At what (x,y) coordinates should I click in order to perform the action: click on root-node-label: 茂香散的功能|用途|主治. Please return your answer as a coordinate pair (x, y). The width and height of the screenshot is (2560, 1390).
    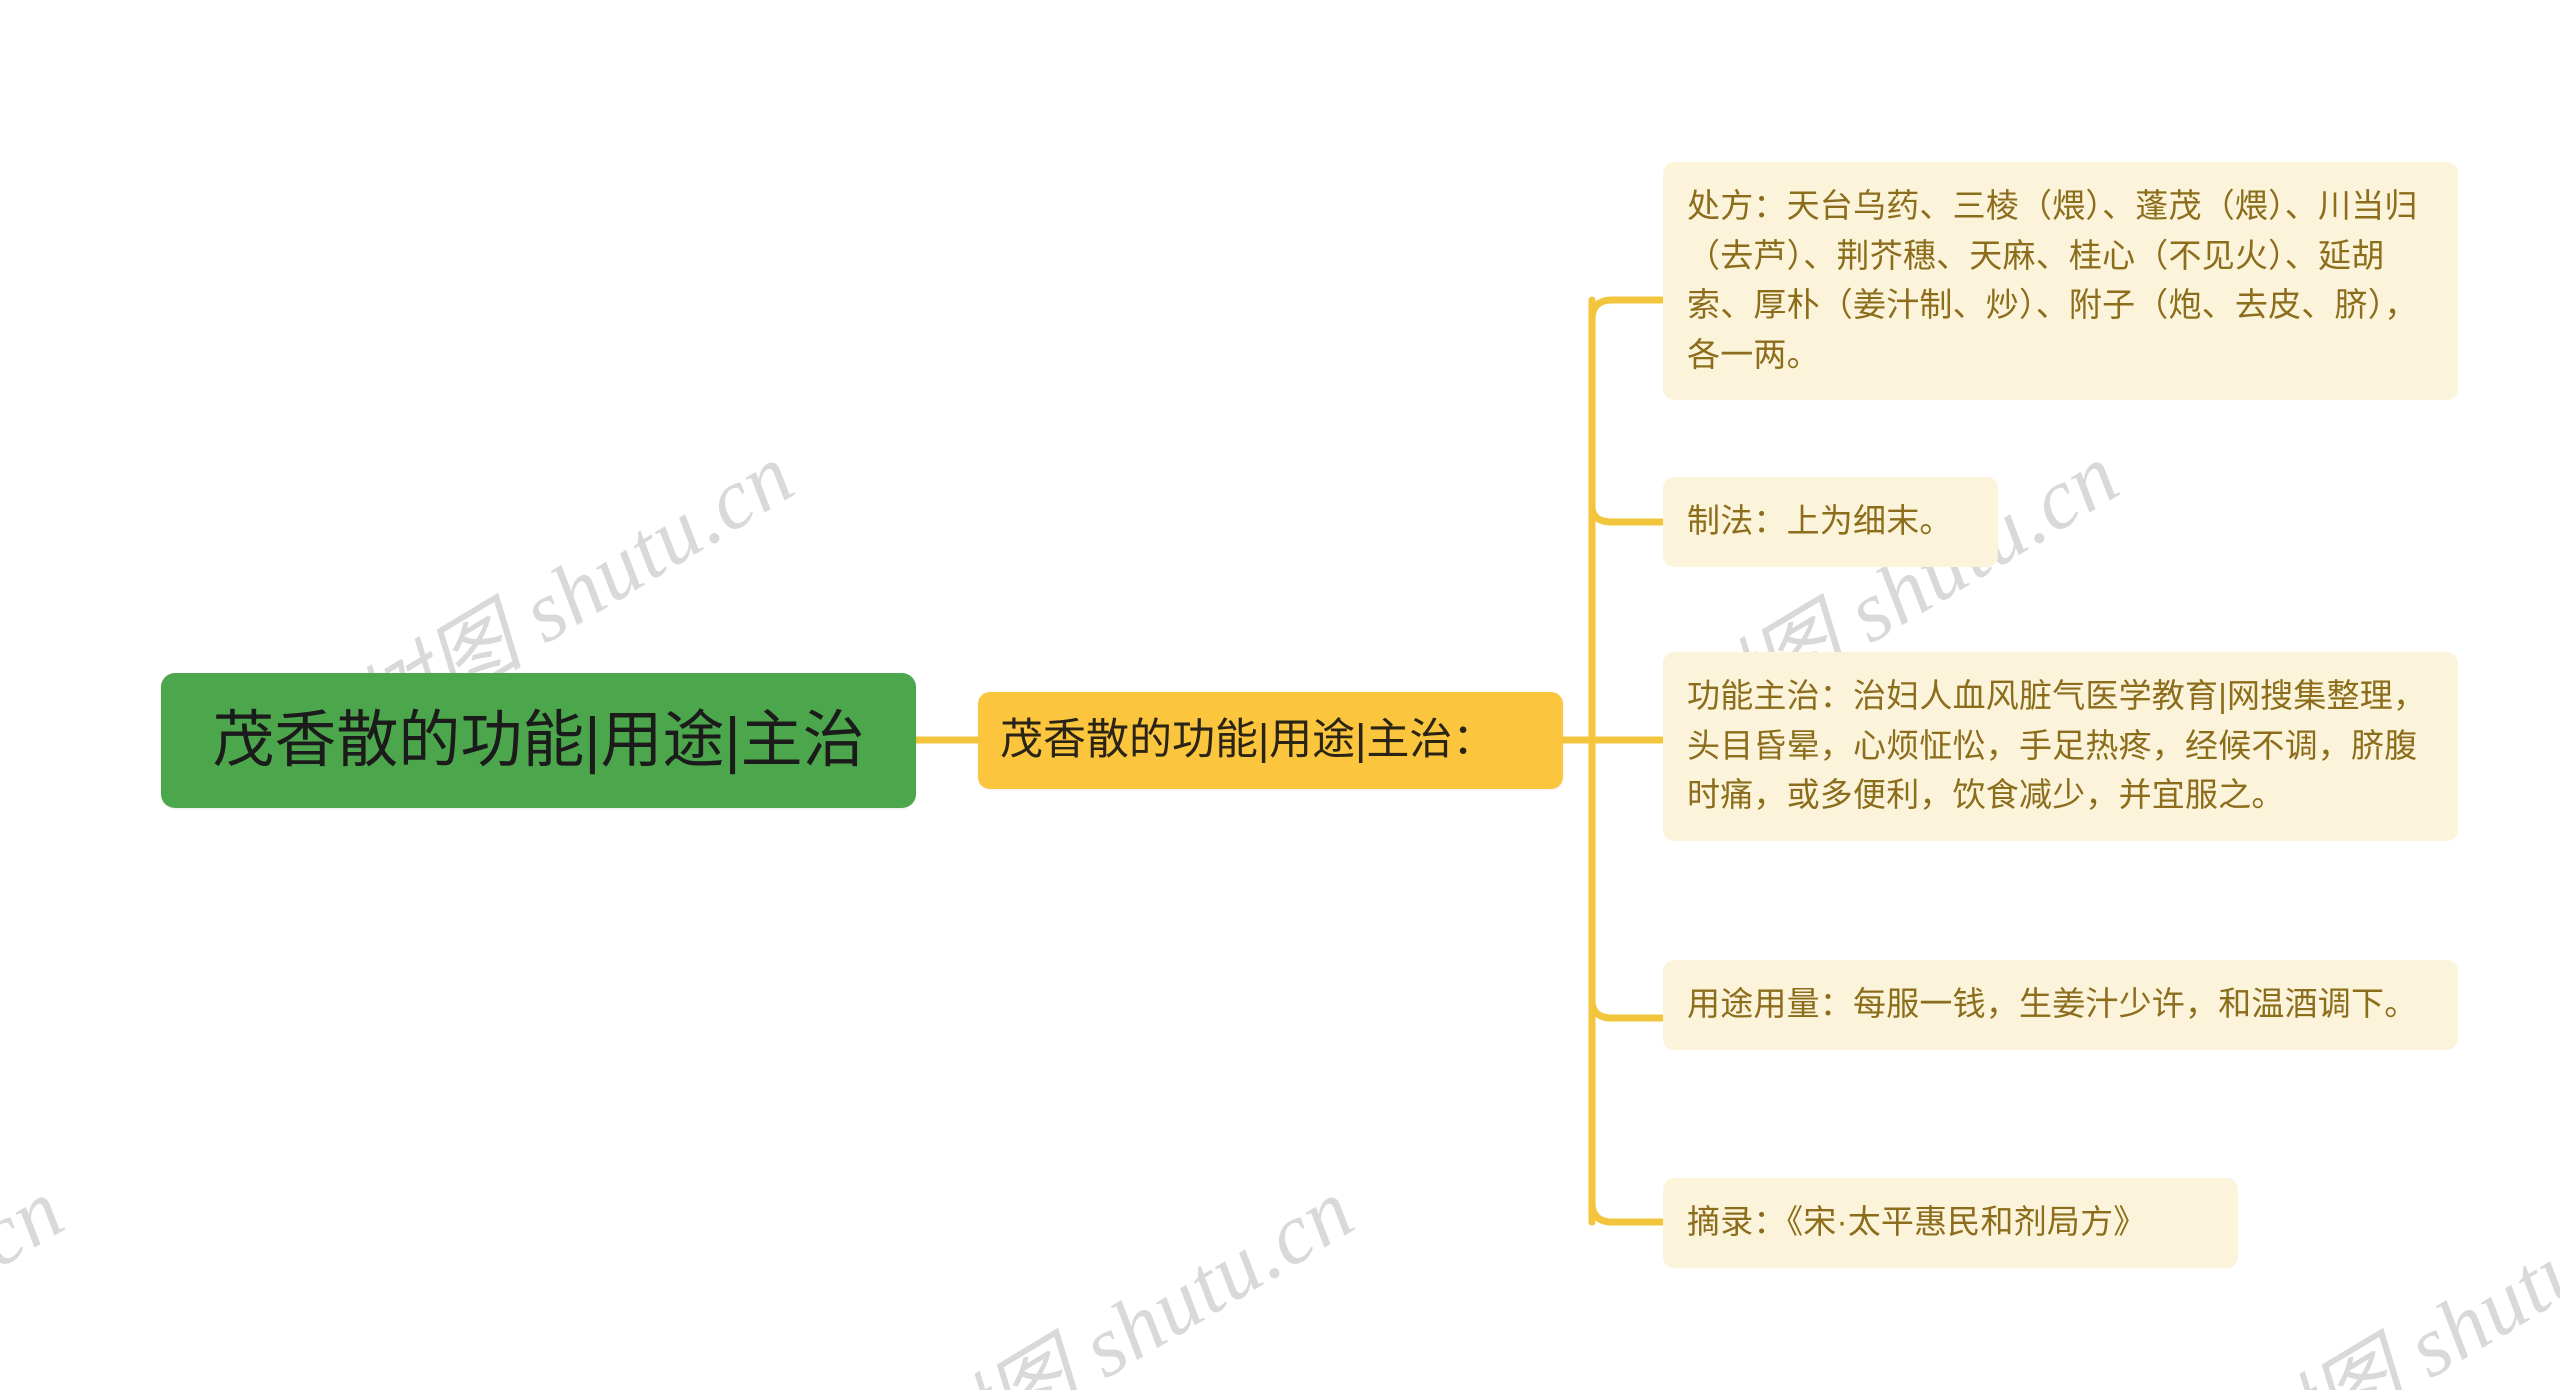
    Looking at the image, I should click on (538, 740).